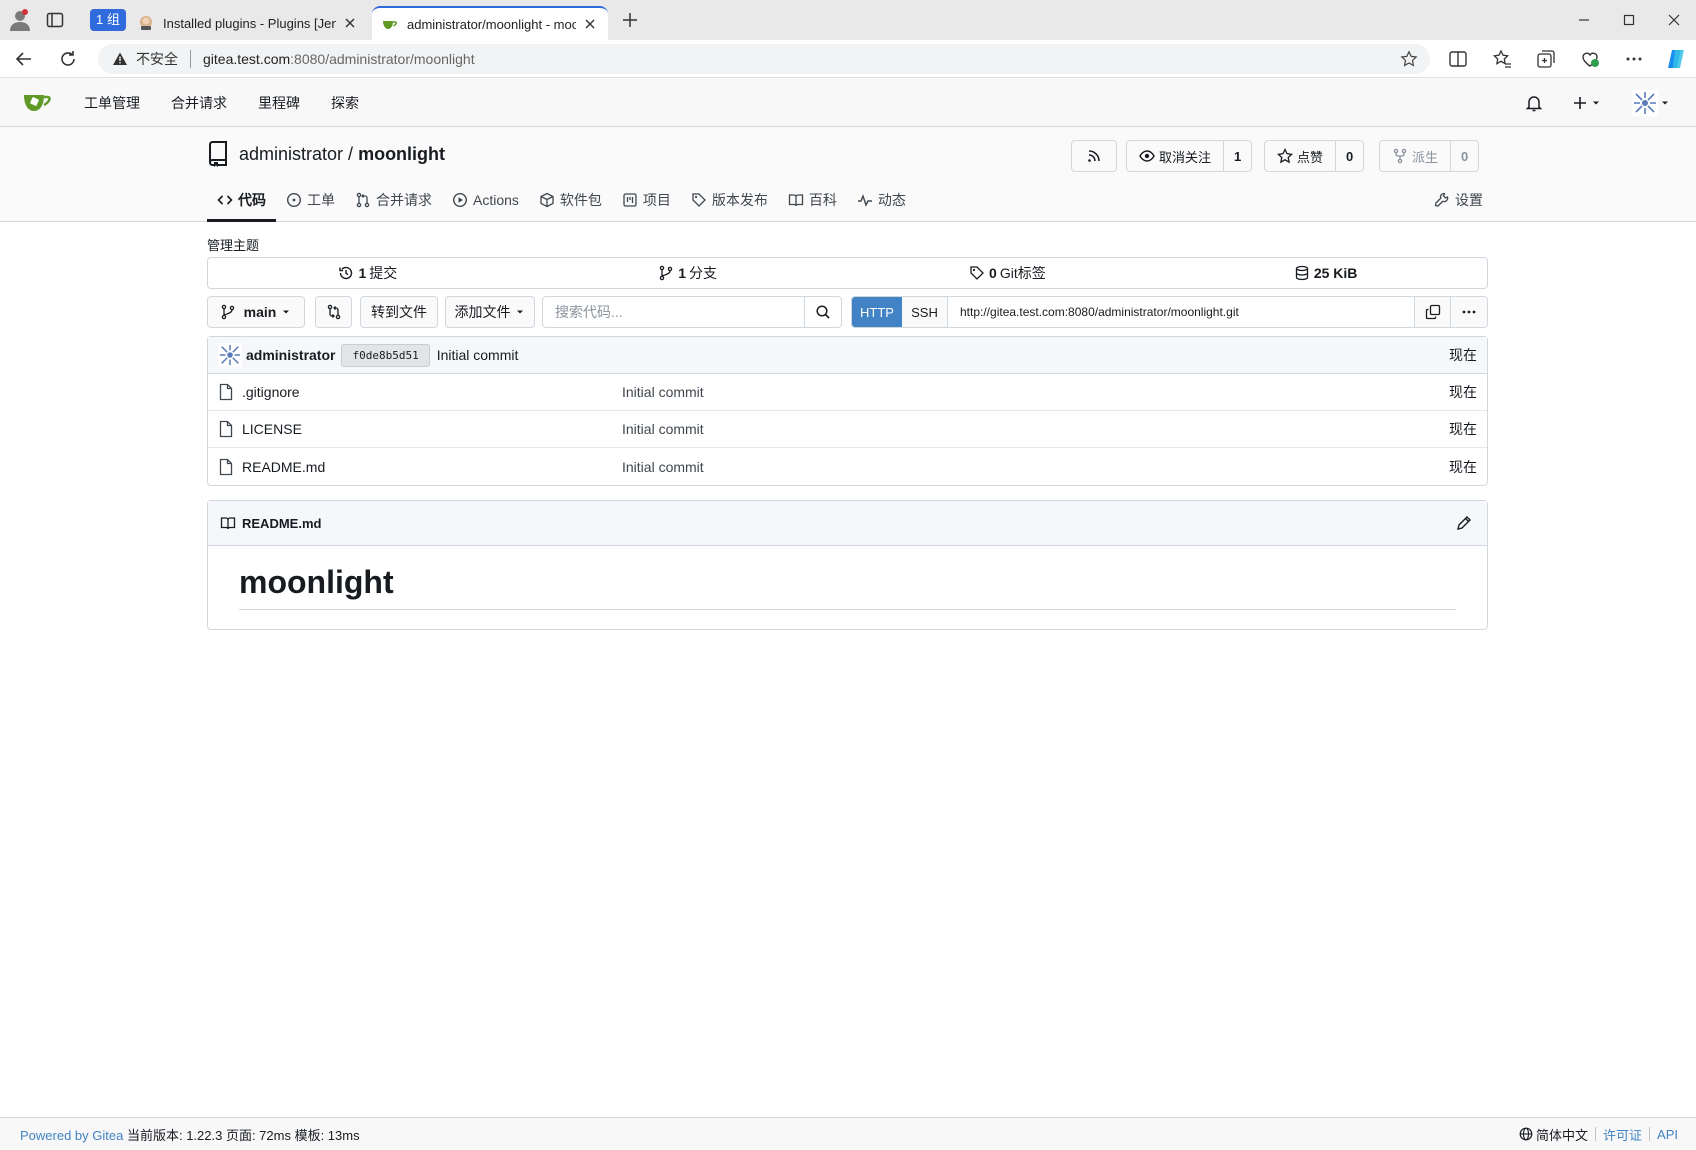  I want to click on tab-pull-requests: 合并请求, so click(393, 199).